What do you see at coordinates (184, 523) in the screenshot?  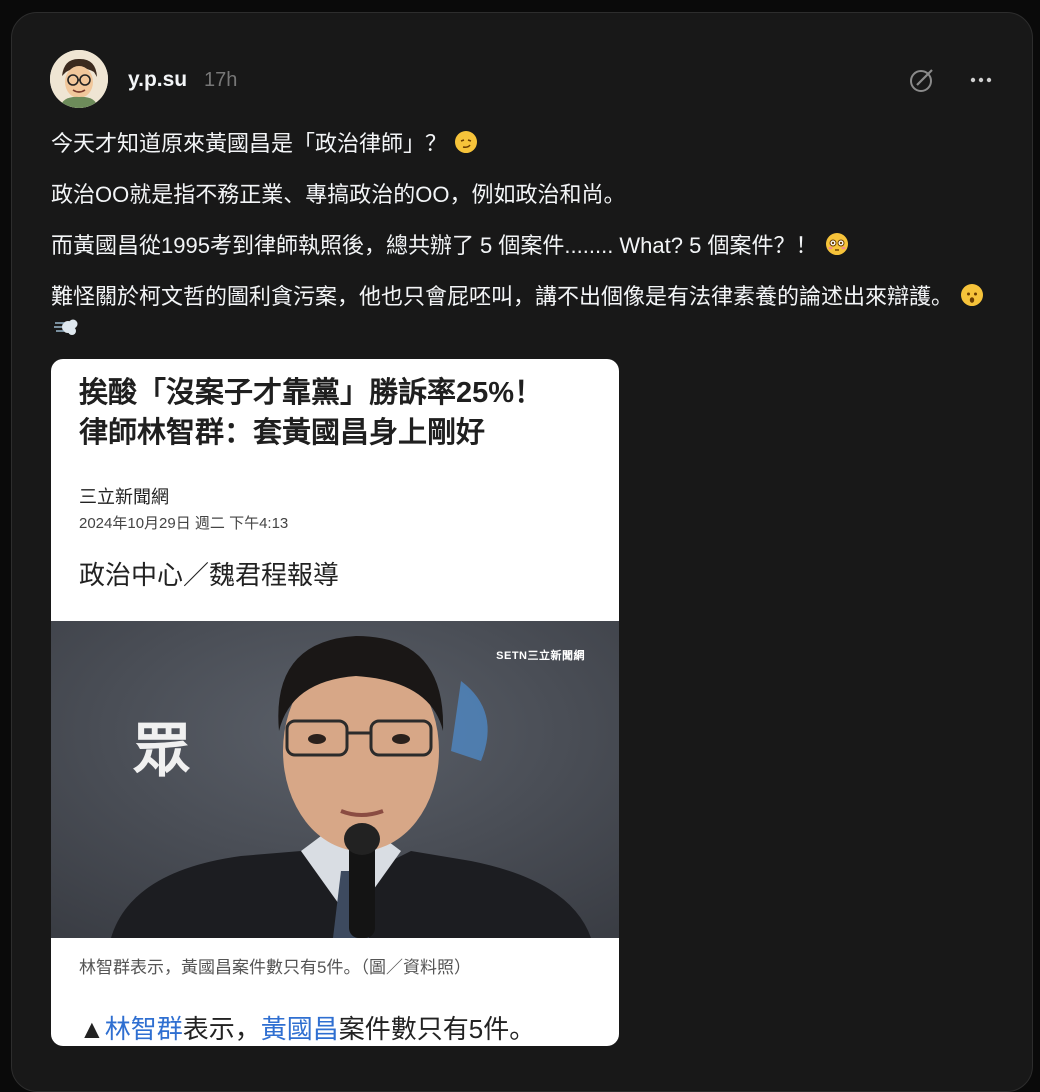 I see `article-date: 2024年10月29日 週二 下午4:13` at bounding box center [184, 523].